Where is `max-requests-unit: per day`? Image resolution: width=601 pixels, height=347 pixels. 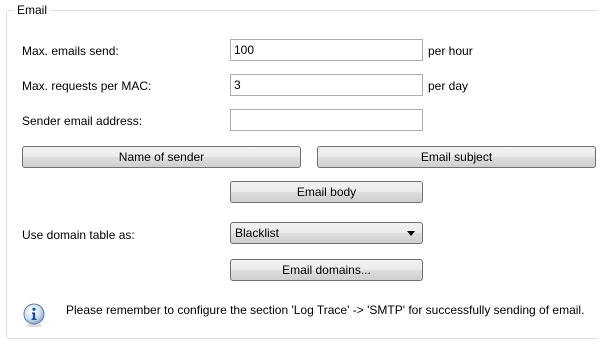
max-requests-unit: per day is located at coordinates (448, 86).